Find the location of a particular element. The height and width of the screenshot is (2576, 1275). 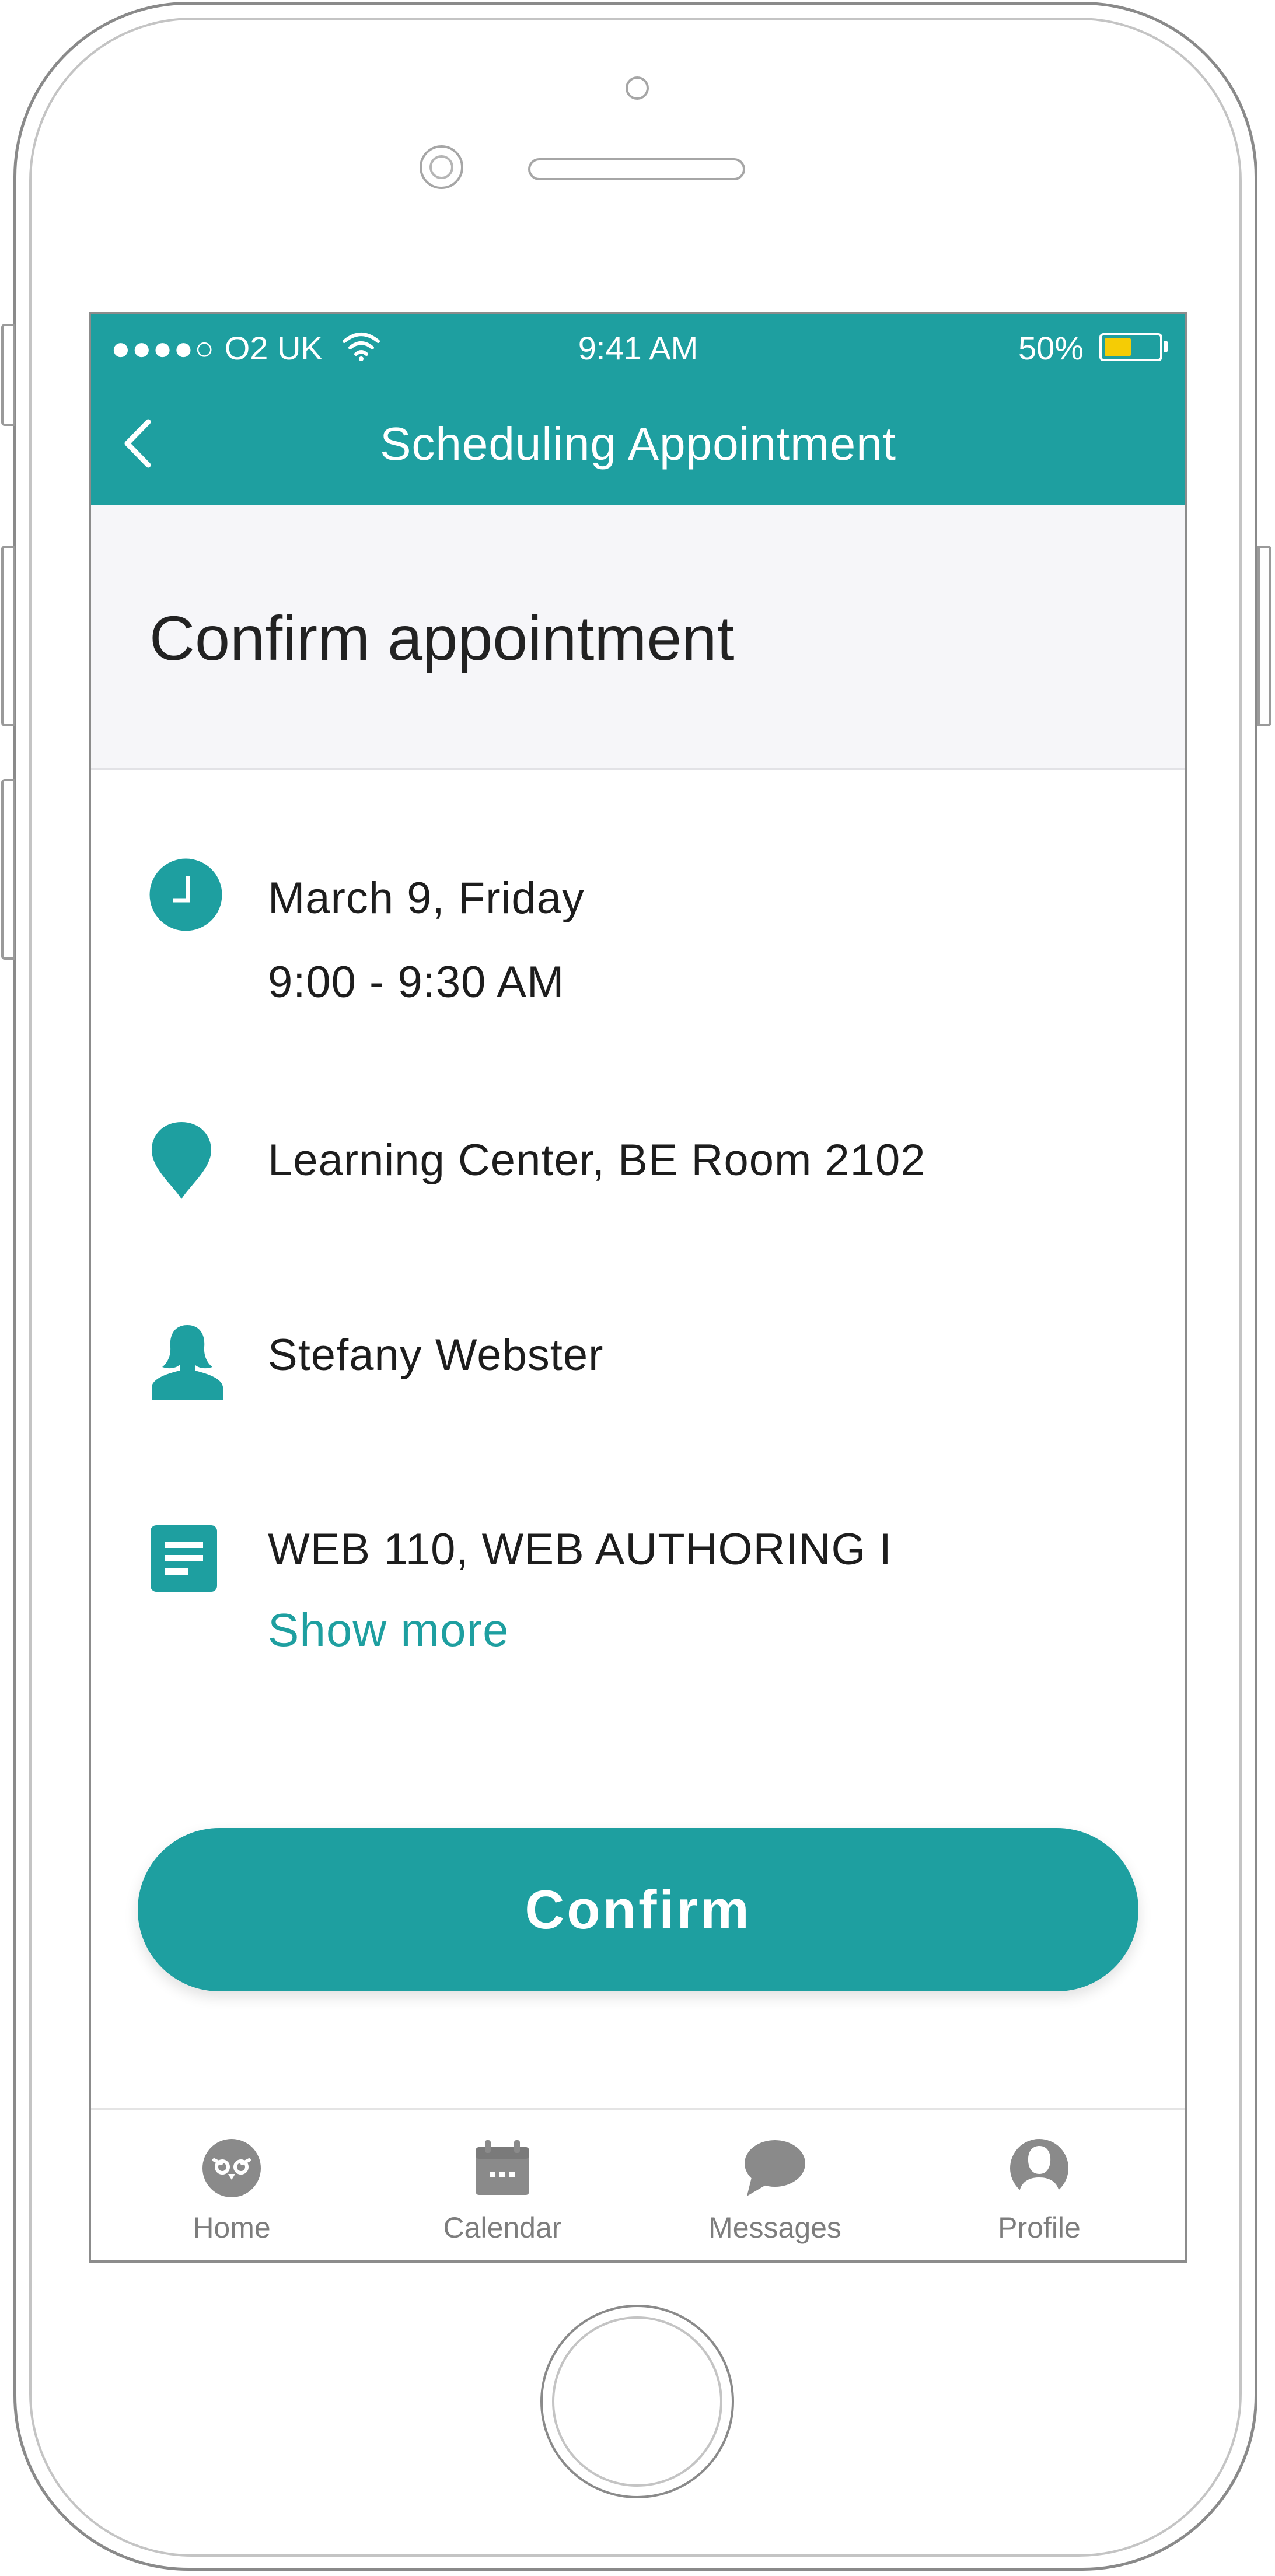

profile-icon is located at coordinates (1039, 2168).